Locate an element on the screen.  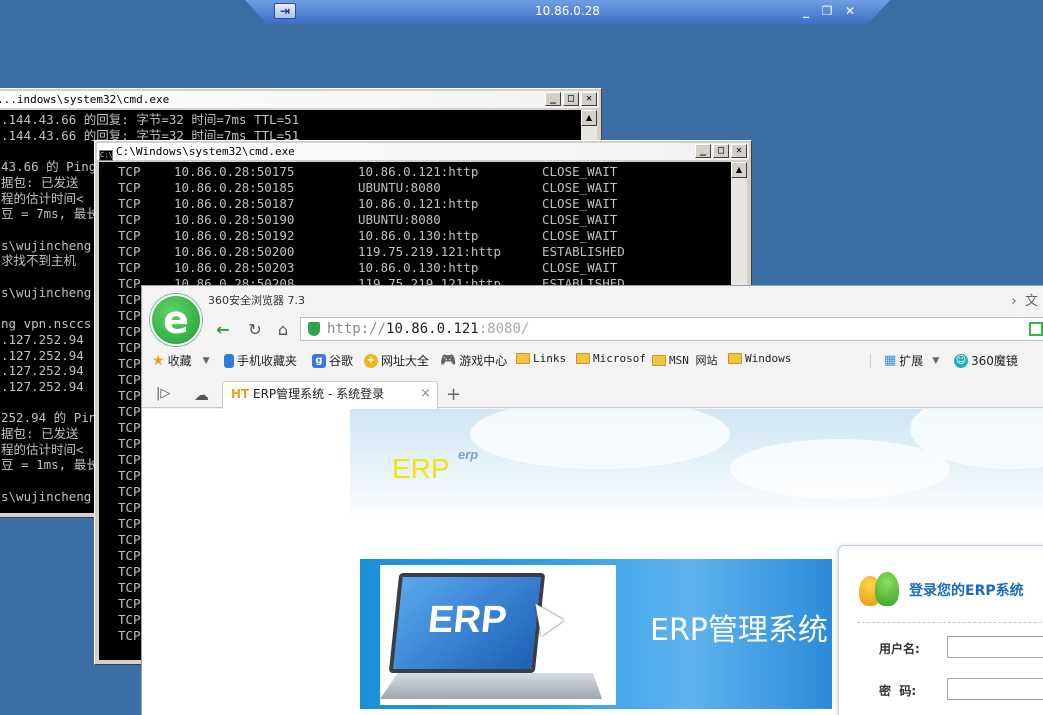
qr-code-icon is located at coordinates (1036, 329).